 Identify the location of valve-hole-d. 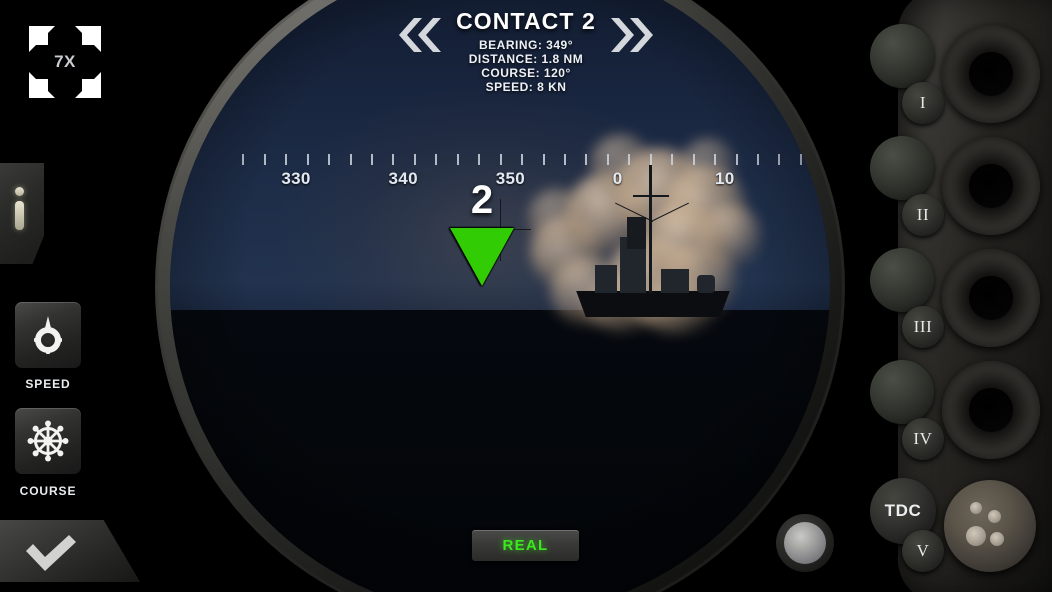
(976, 508).